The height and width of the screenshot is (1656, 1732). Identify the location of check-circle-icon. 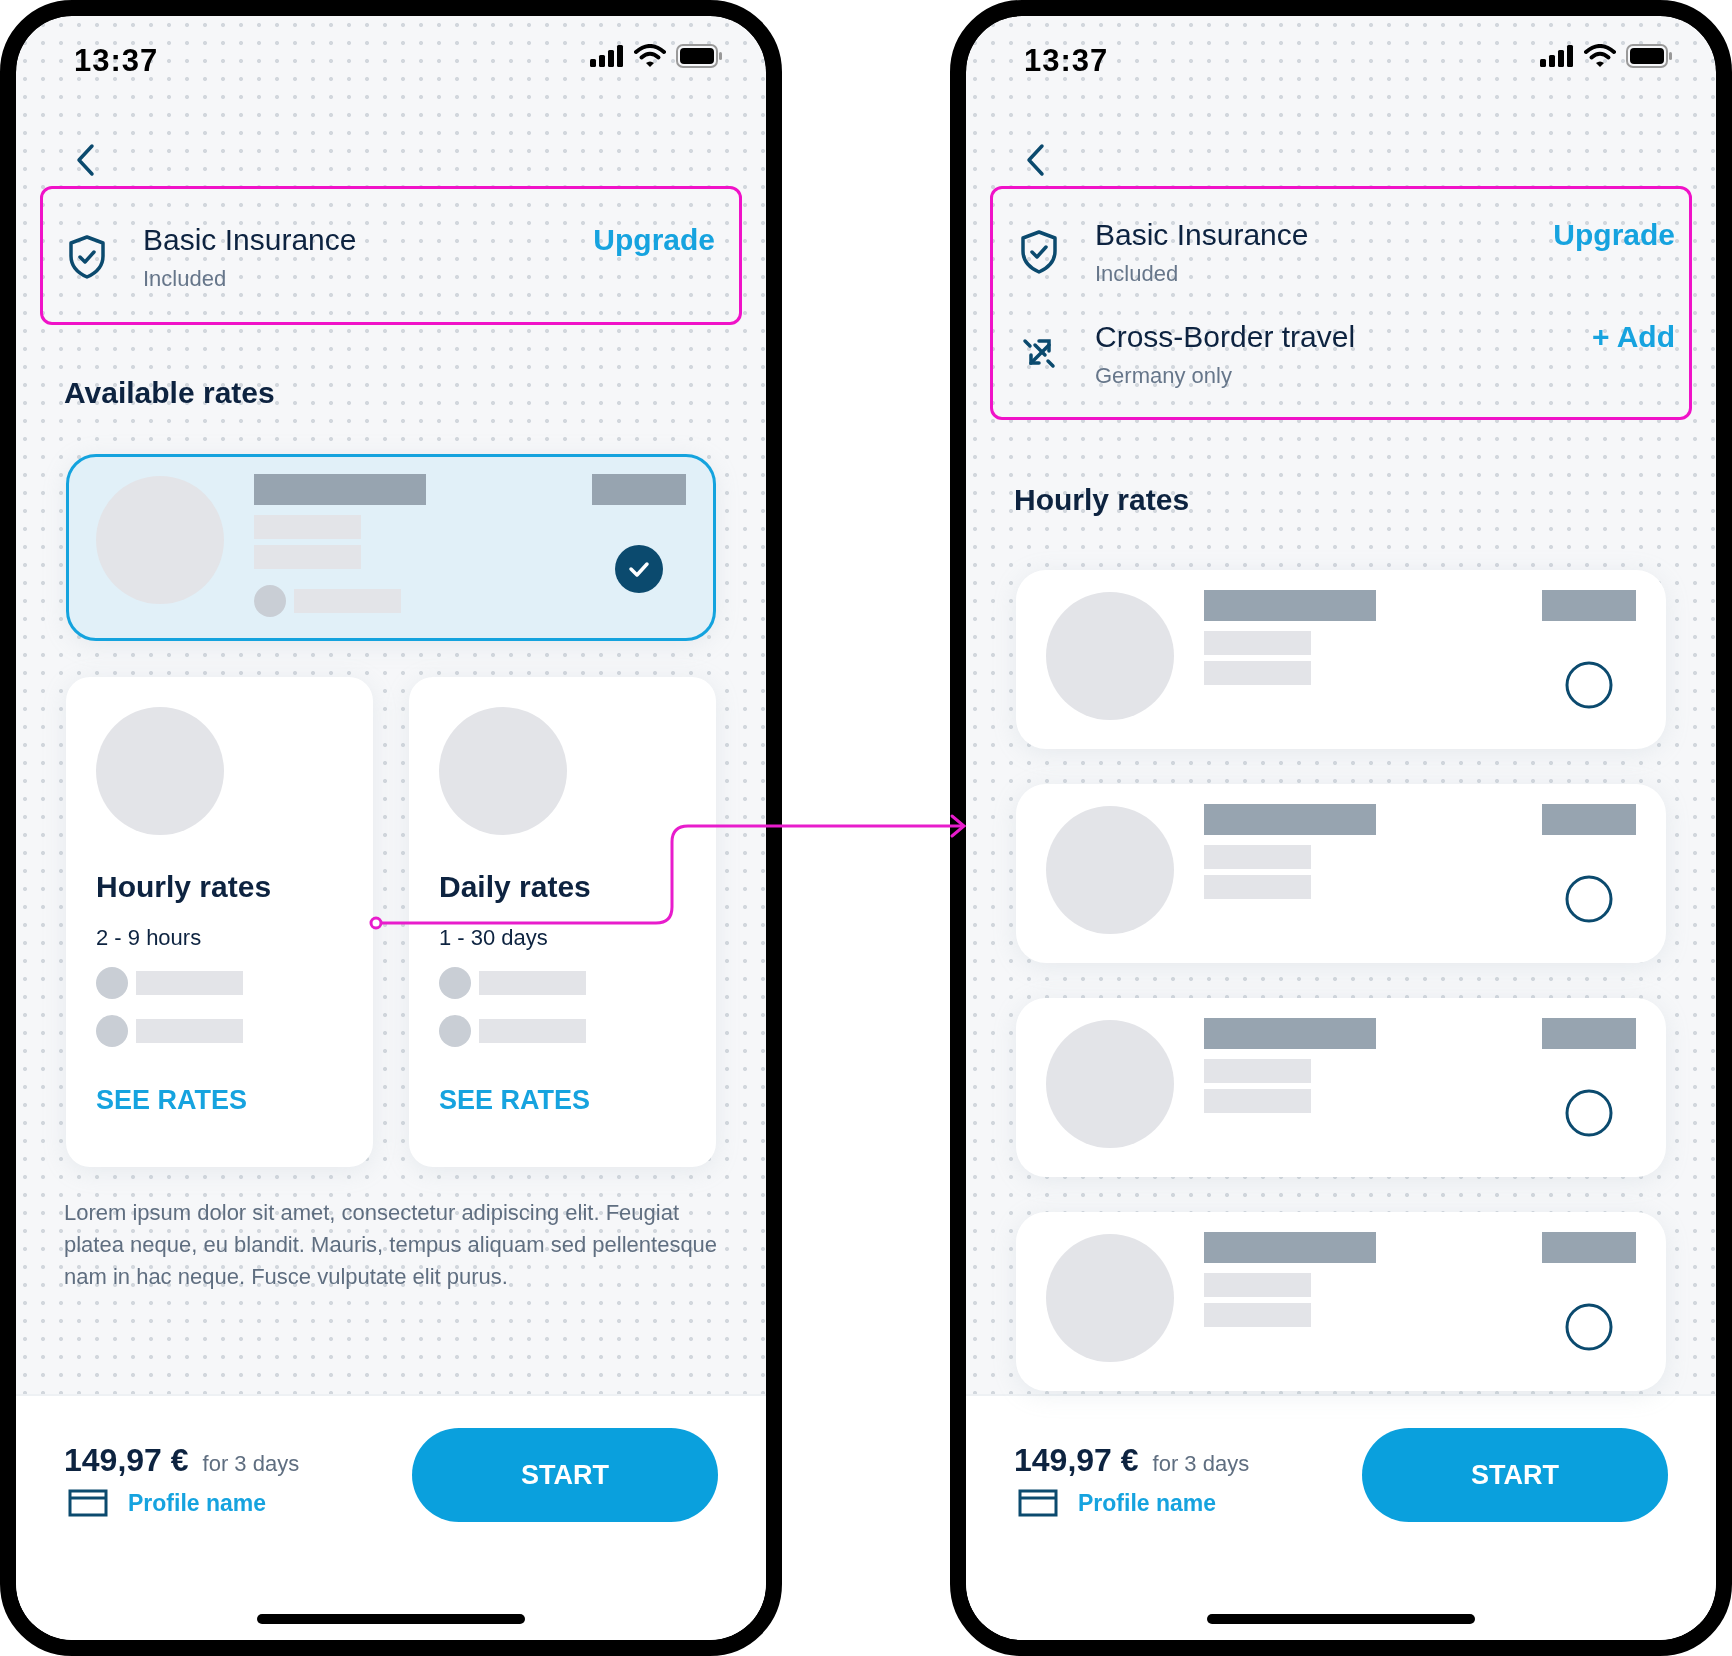
(639, 569).